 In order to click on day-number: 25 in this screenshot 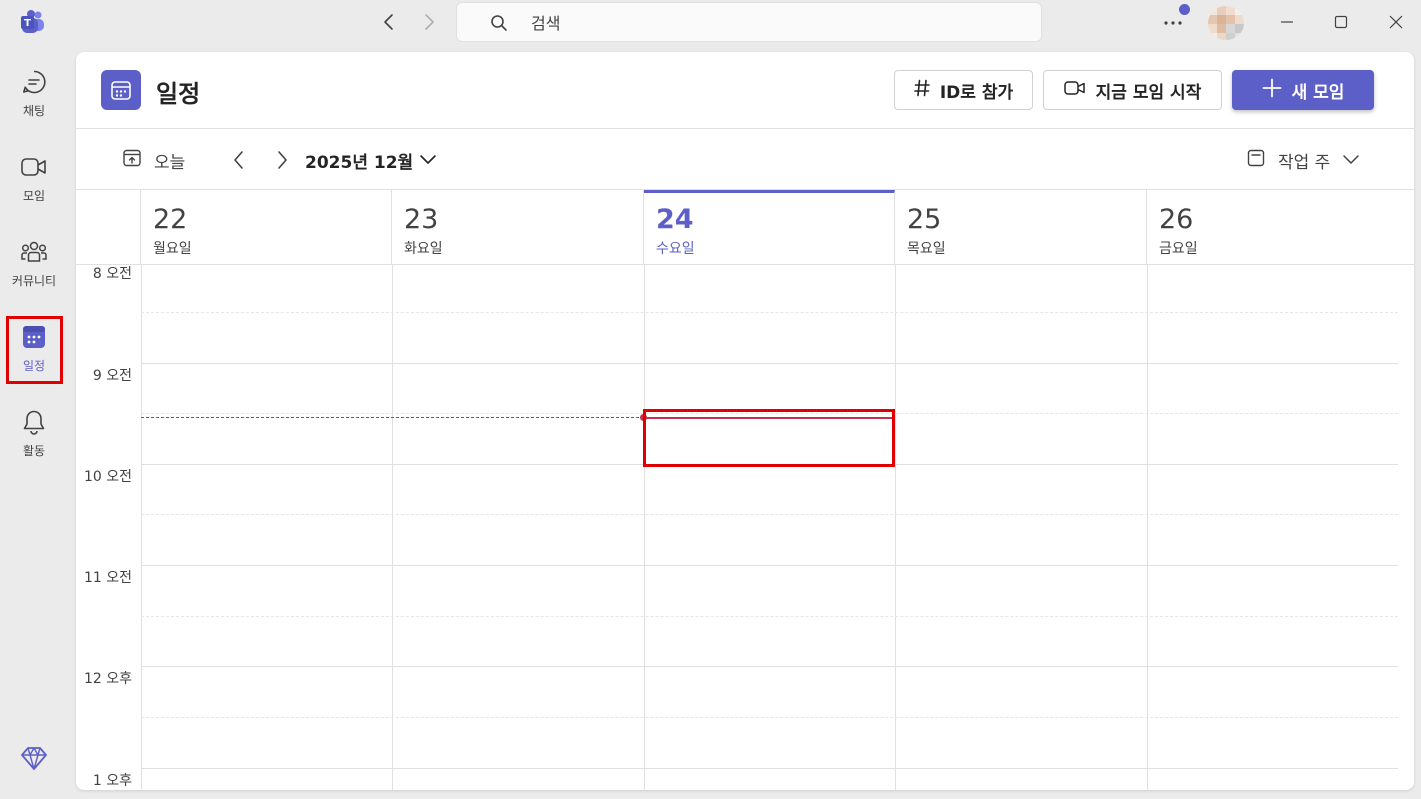, I will do `click(924, 219)`.